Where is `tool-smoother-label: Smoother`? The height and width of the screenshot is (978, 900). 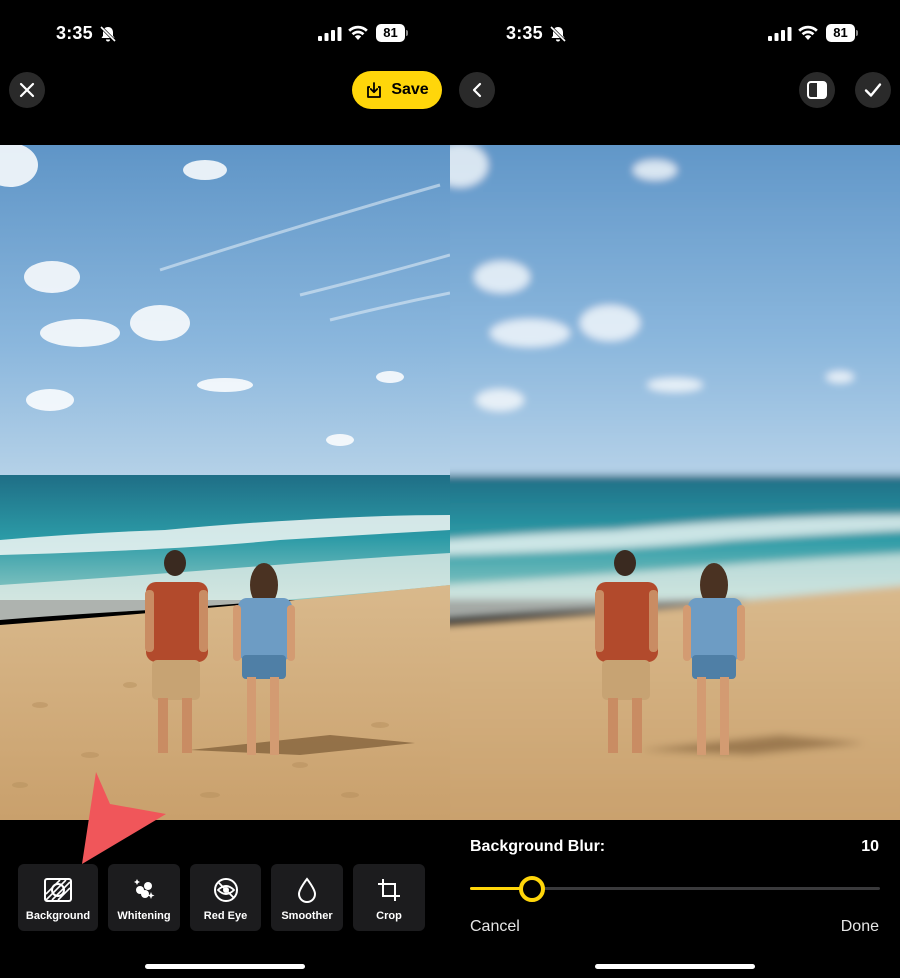 tool-smoother-label: Smoother is located at coordinates (307, 916).